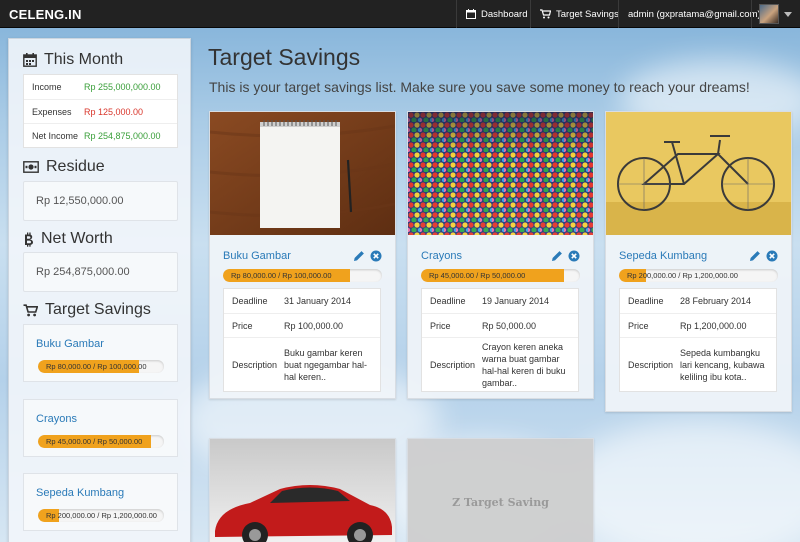  What do you see at coordinates (68, 239) in the screenshot?
I see `net-worth-heading: Net Worth` at bounding box center [68, 239].